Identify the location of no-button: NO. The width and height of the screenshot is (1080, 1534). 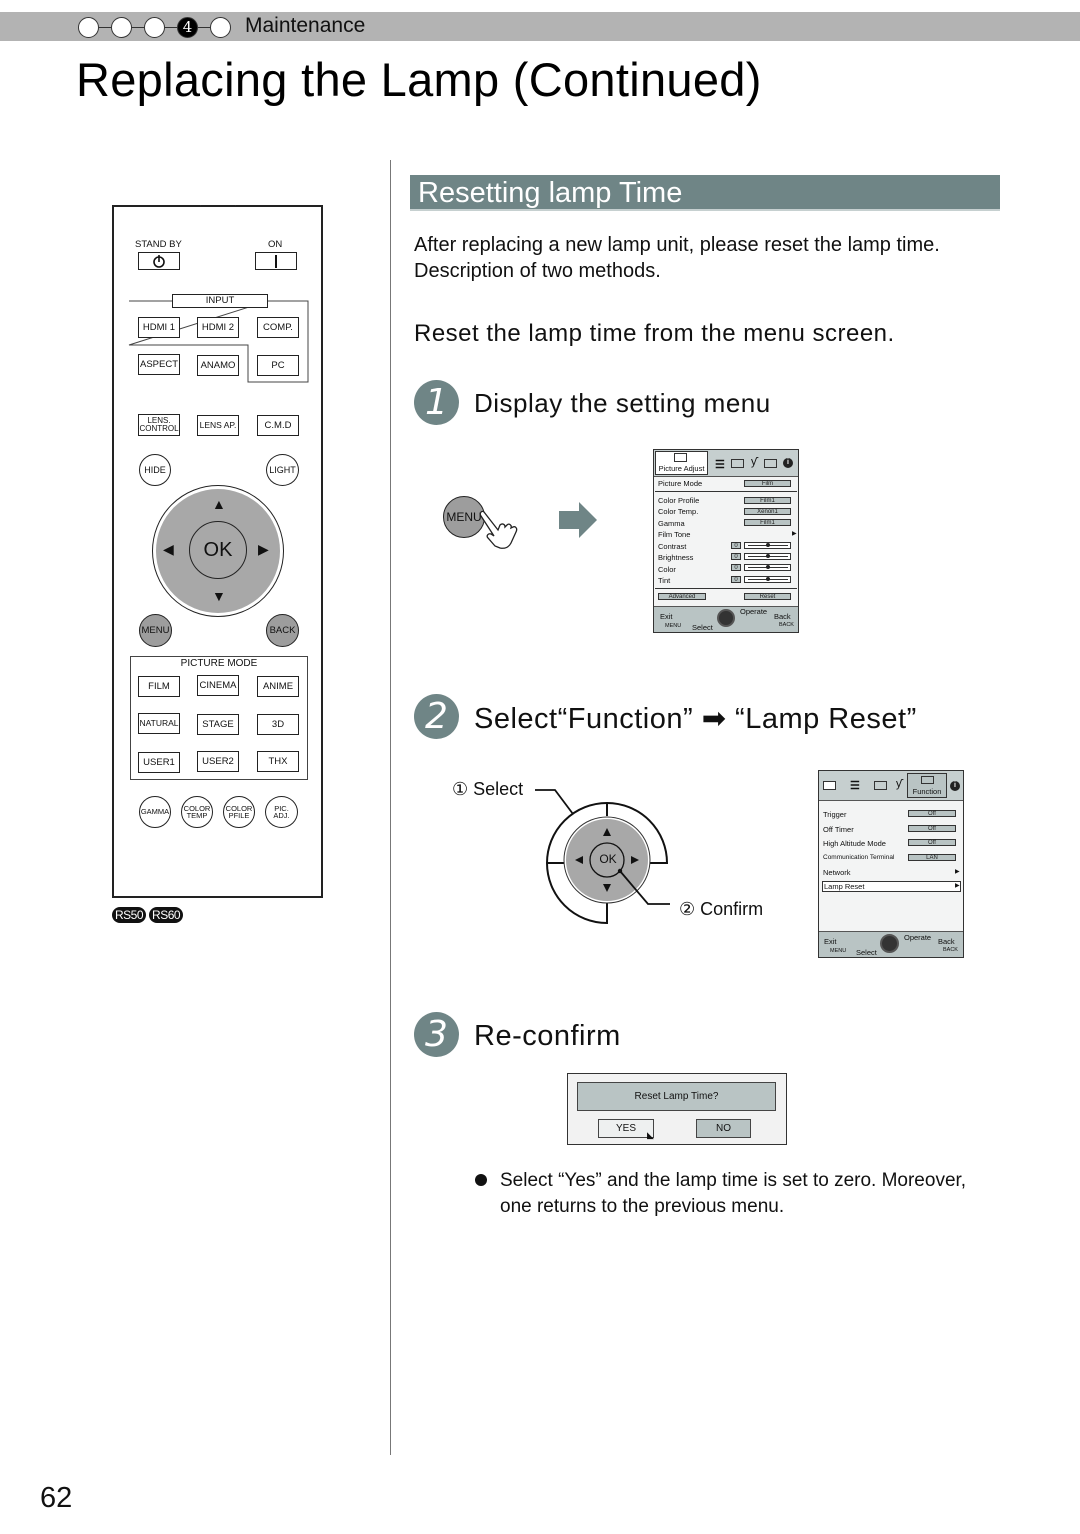
(723, 1128).